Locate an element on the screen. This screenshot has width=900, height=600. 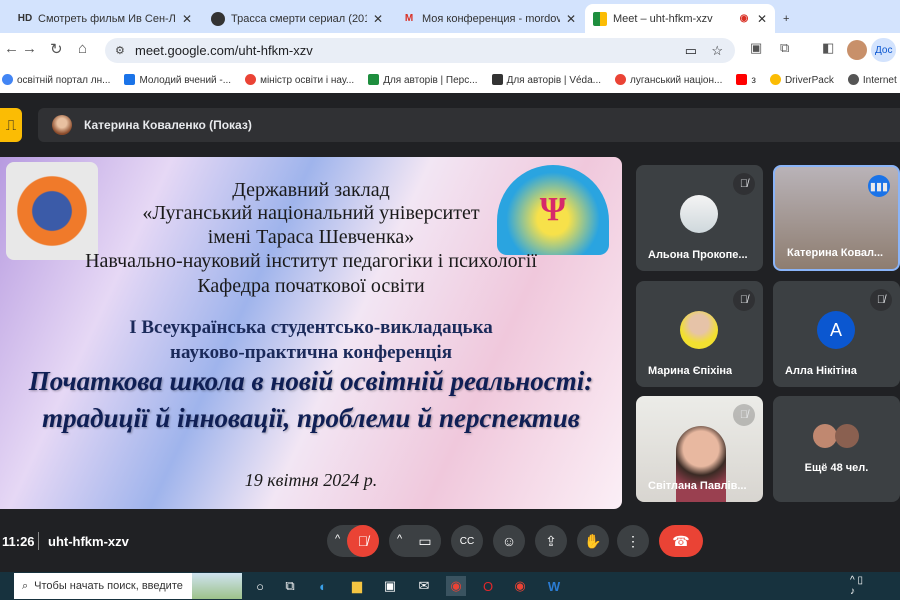
conference-date: 19 квітня 2024 р. is located at coordinates (311, 480).